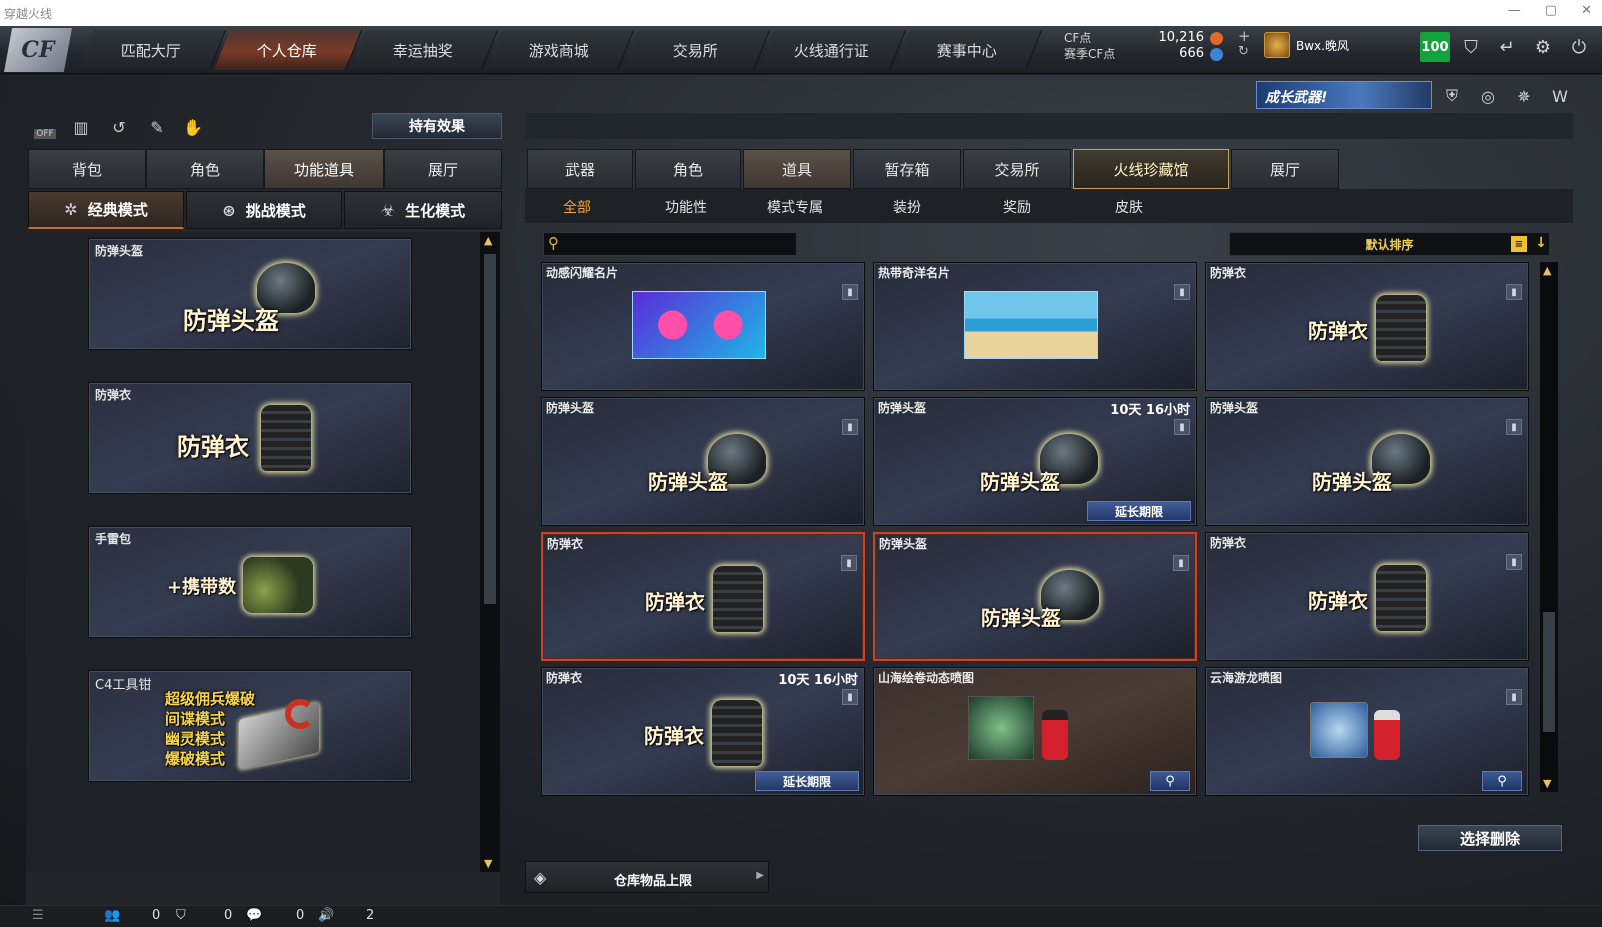  What do you see at coordinates (1389, 244) in the screenshot?
I see `sort-dropdown: 默认排序 ≡ ↓` at bounding box center [1389, 244].